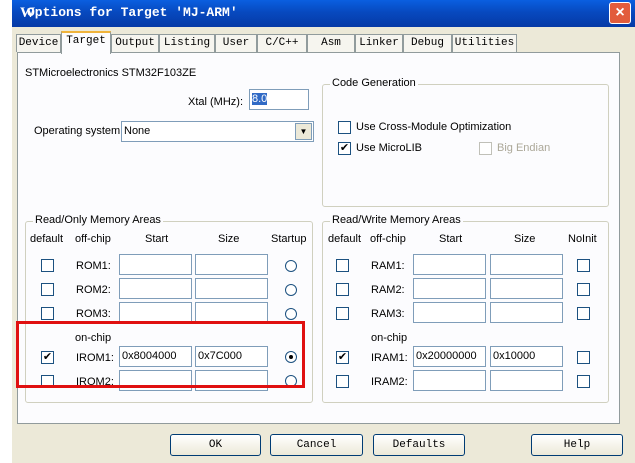 This screenshot has width=635, height=463. What do you see at coordinates (47, 265) in the screenshot?
I see `rom1-default-checkbox` at bounding box center [47, 265].